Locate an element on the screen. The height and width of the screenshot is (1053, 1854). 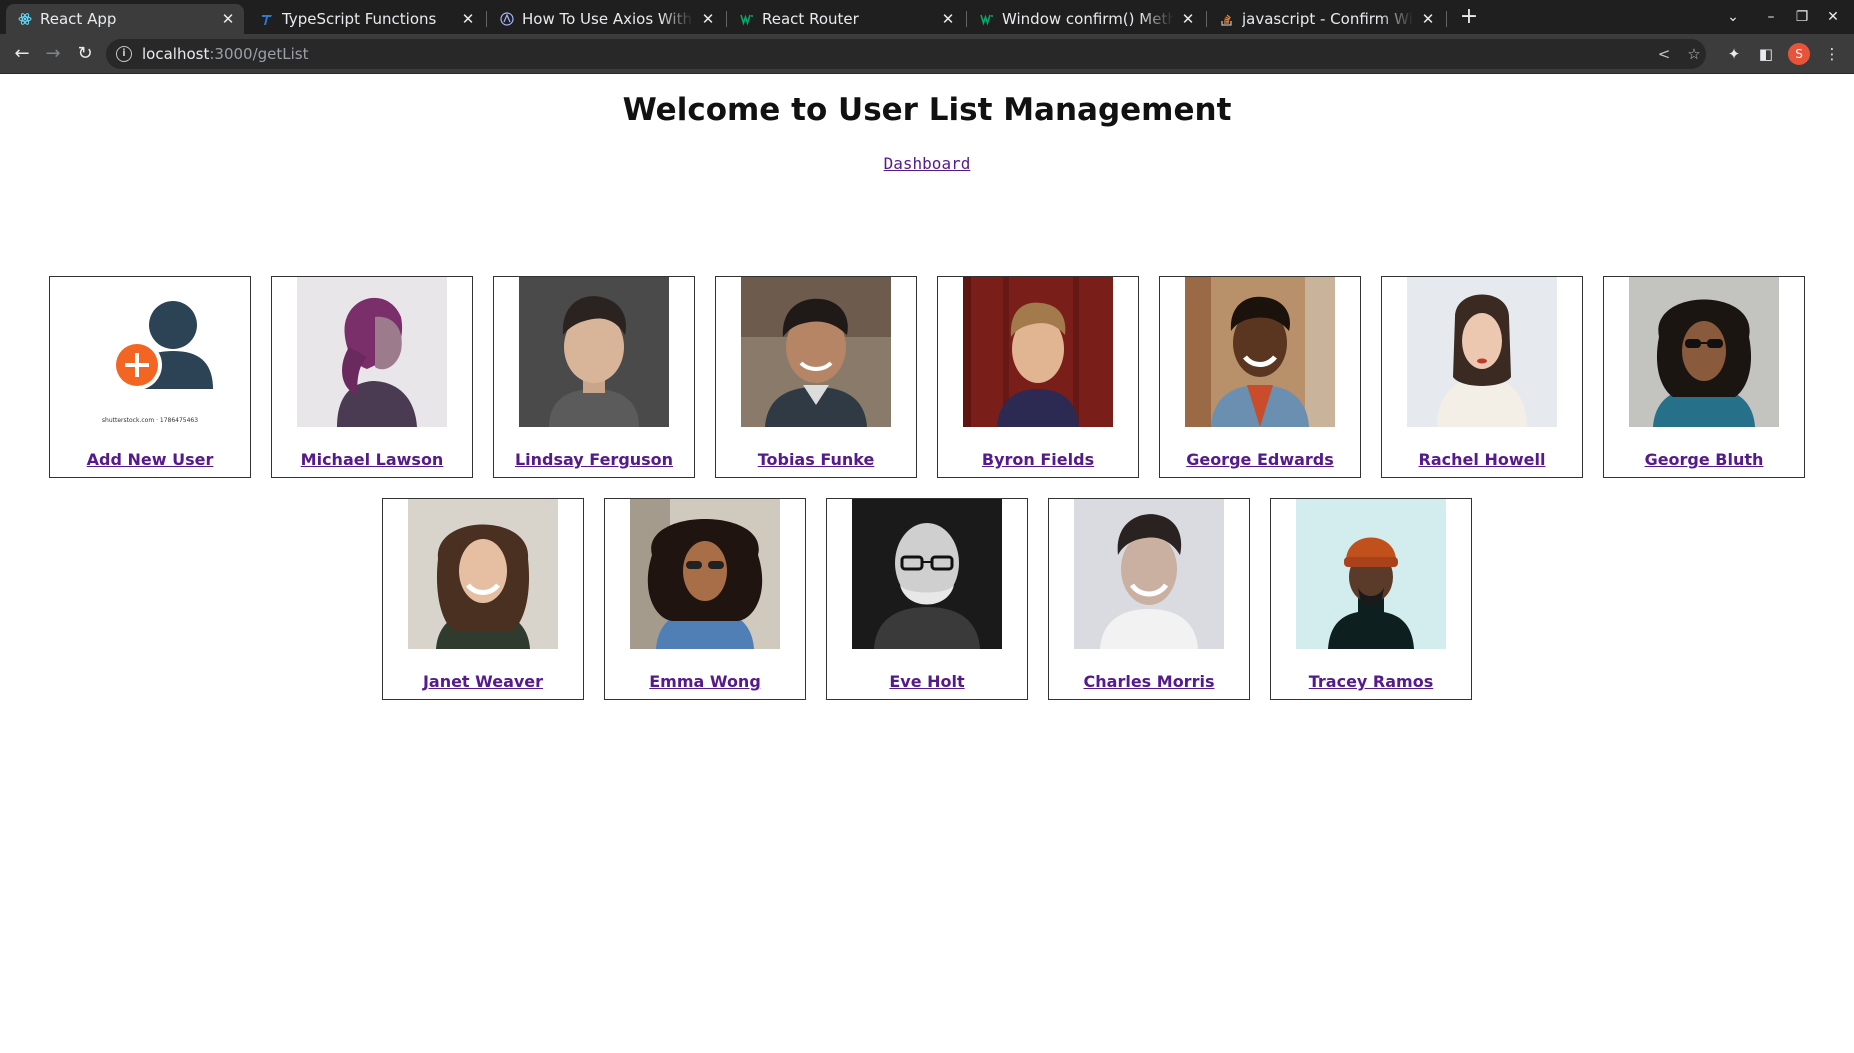
tab-title: TypeScript Functions is located at coordinates (359, 19).